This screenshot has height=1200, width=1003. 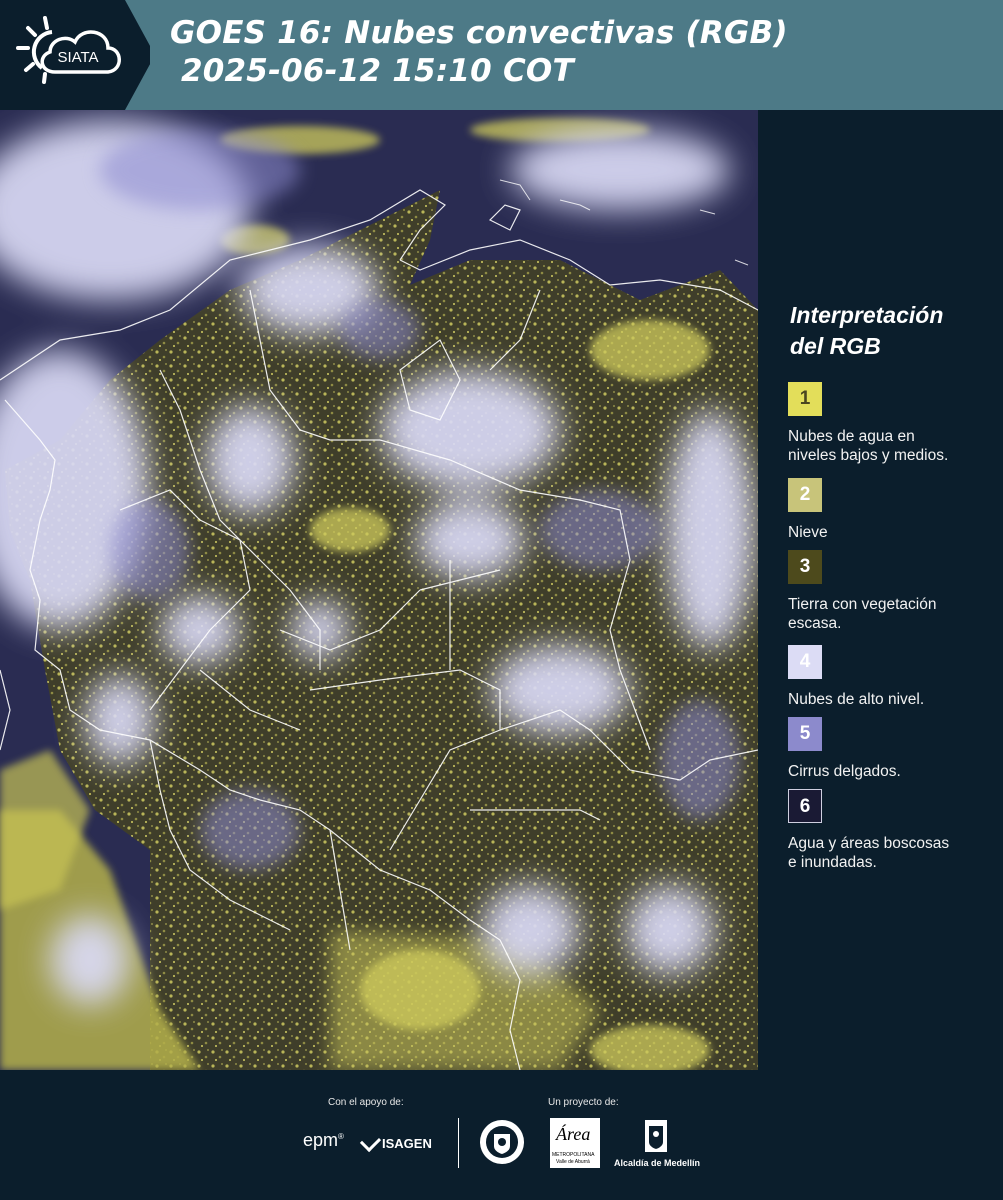 I want to click on isagen-logo: ISAGEN, so click(x=395, y=1141).